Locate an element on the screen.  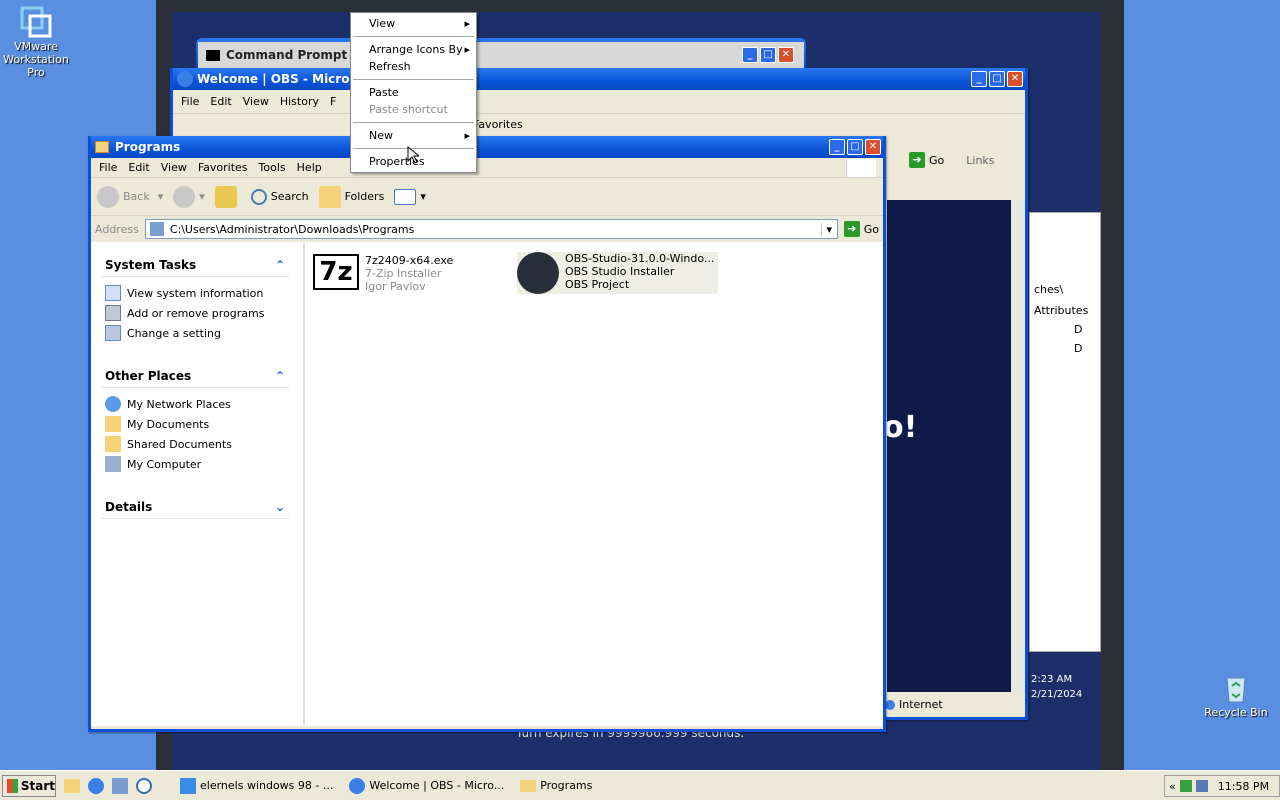
ctx-paste: Paste is located at coordinates (413, 92).